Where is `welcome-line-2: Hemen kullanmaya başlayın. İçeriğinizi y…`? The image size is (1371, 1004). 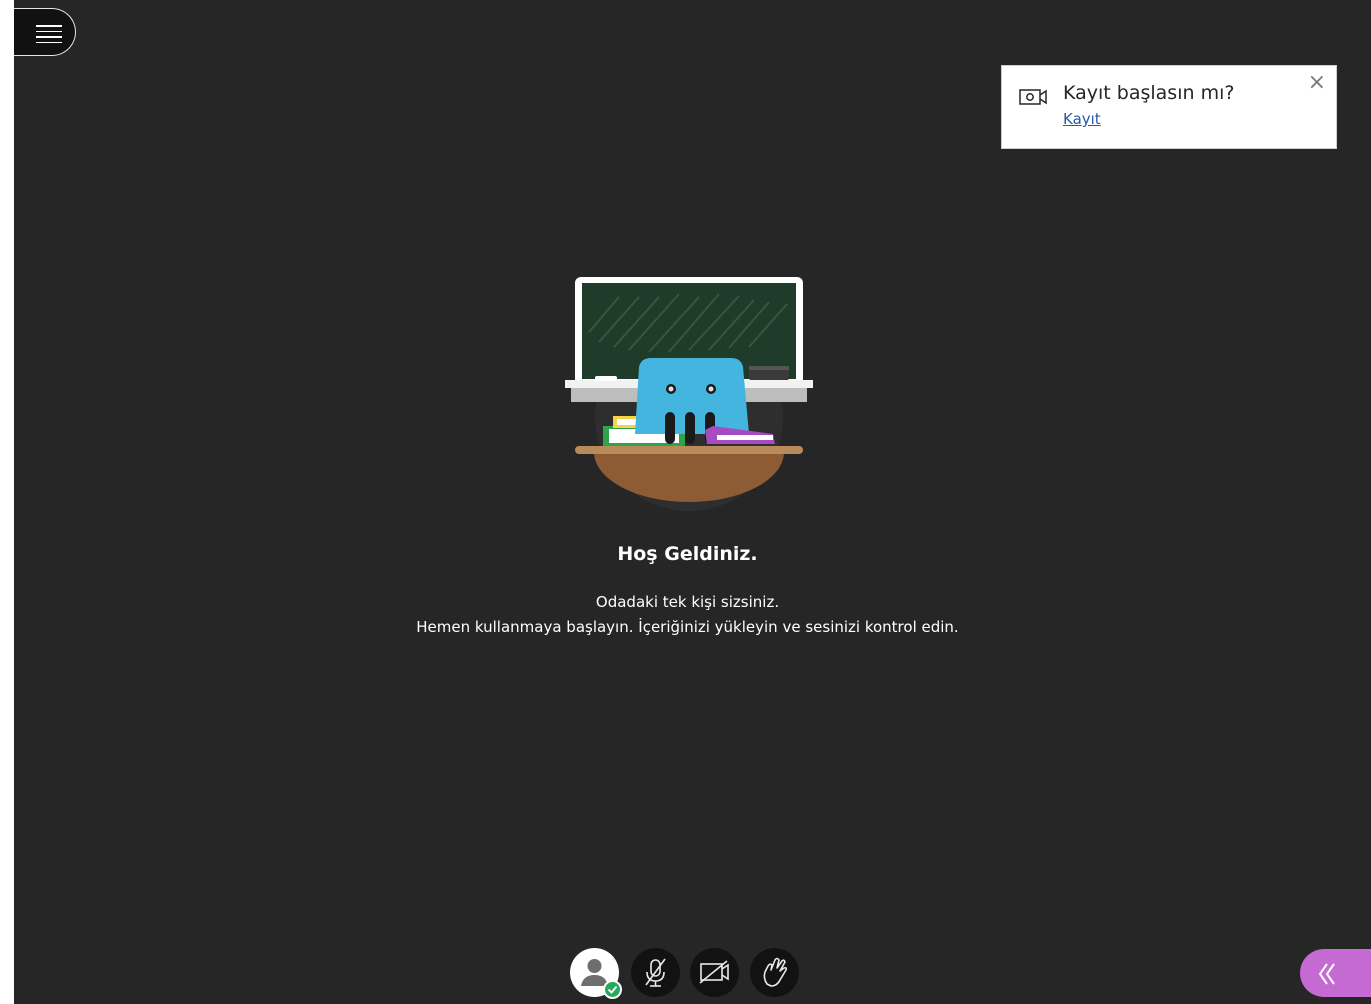 welcome-line-2: Hemen kullanmaya başlayın. İçeriğinizi y… is located at coordinates (687, 627).